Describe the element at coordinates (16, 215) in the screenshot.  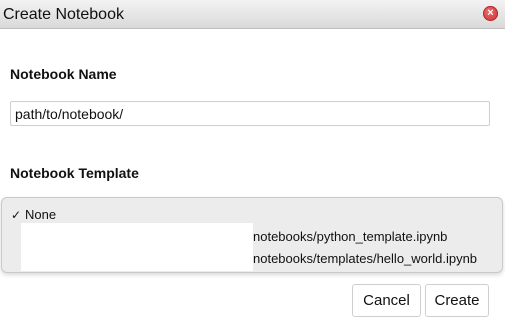
I see `checkmark-icon: ✓` at that location.